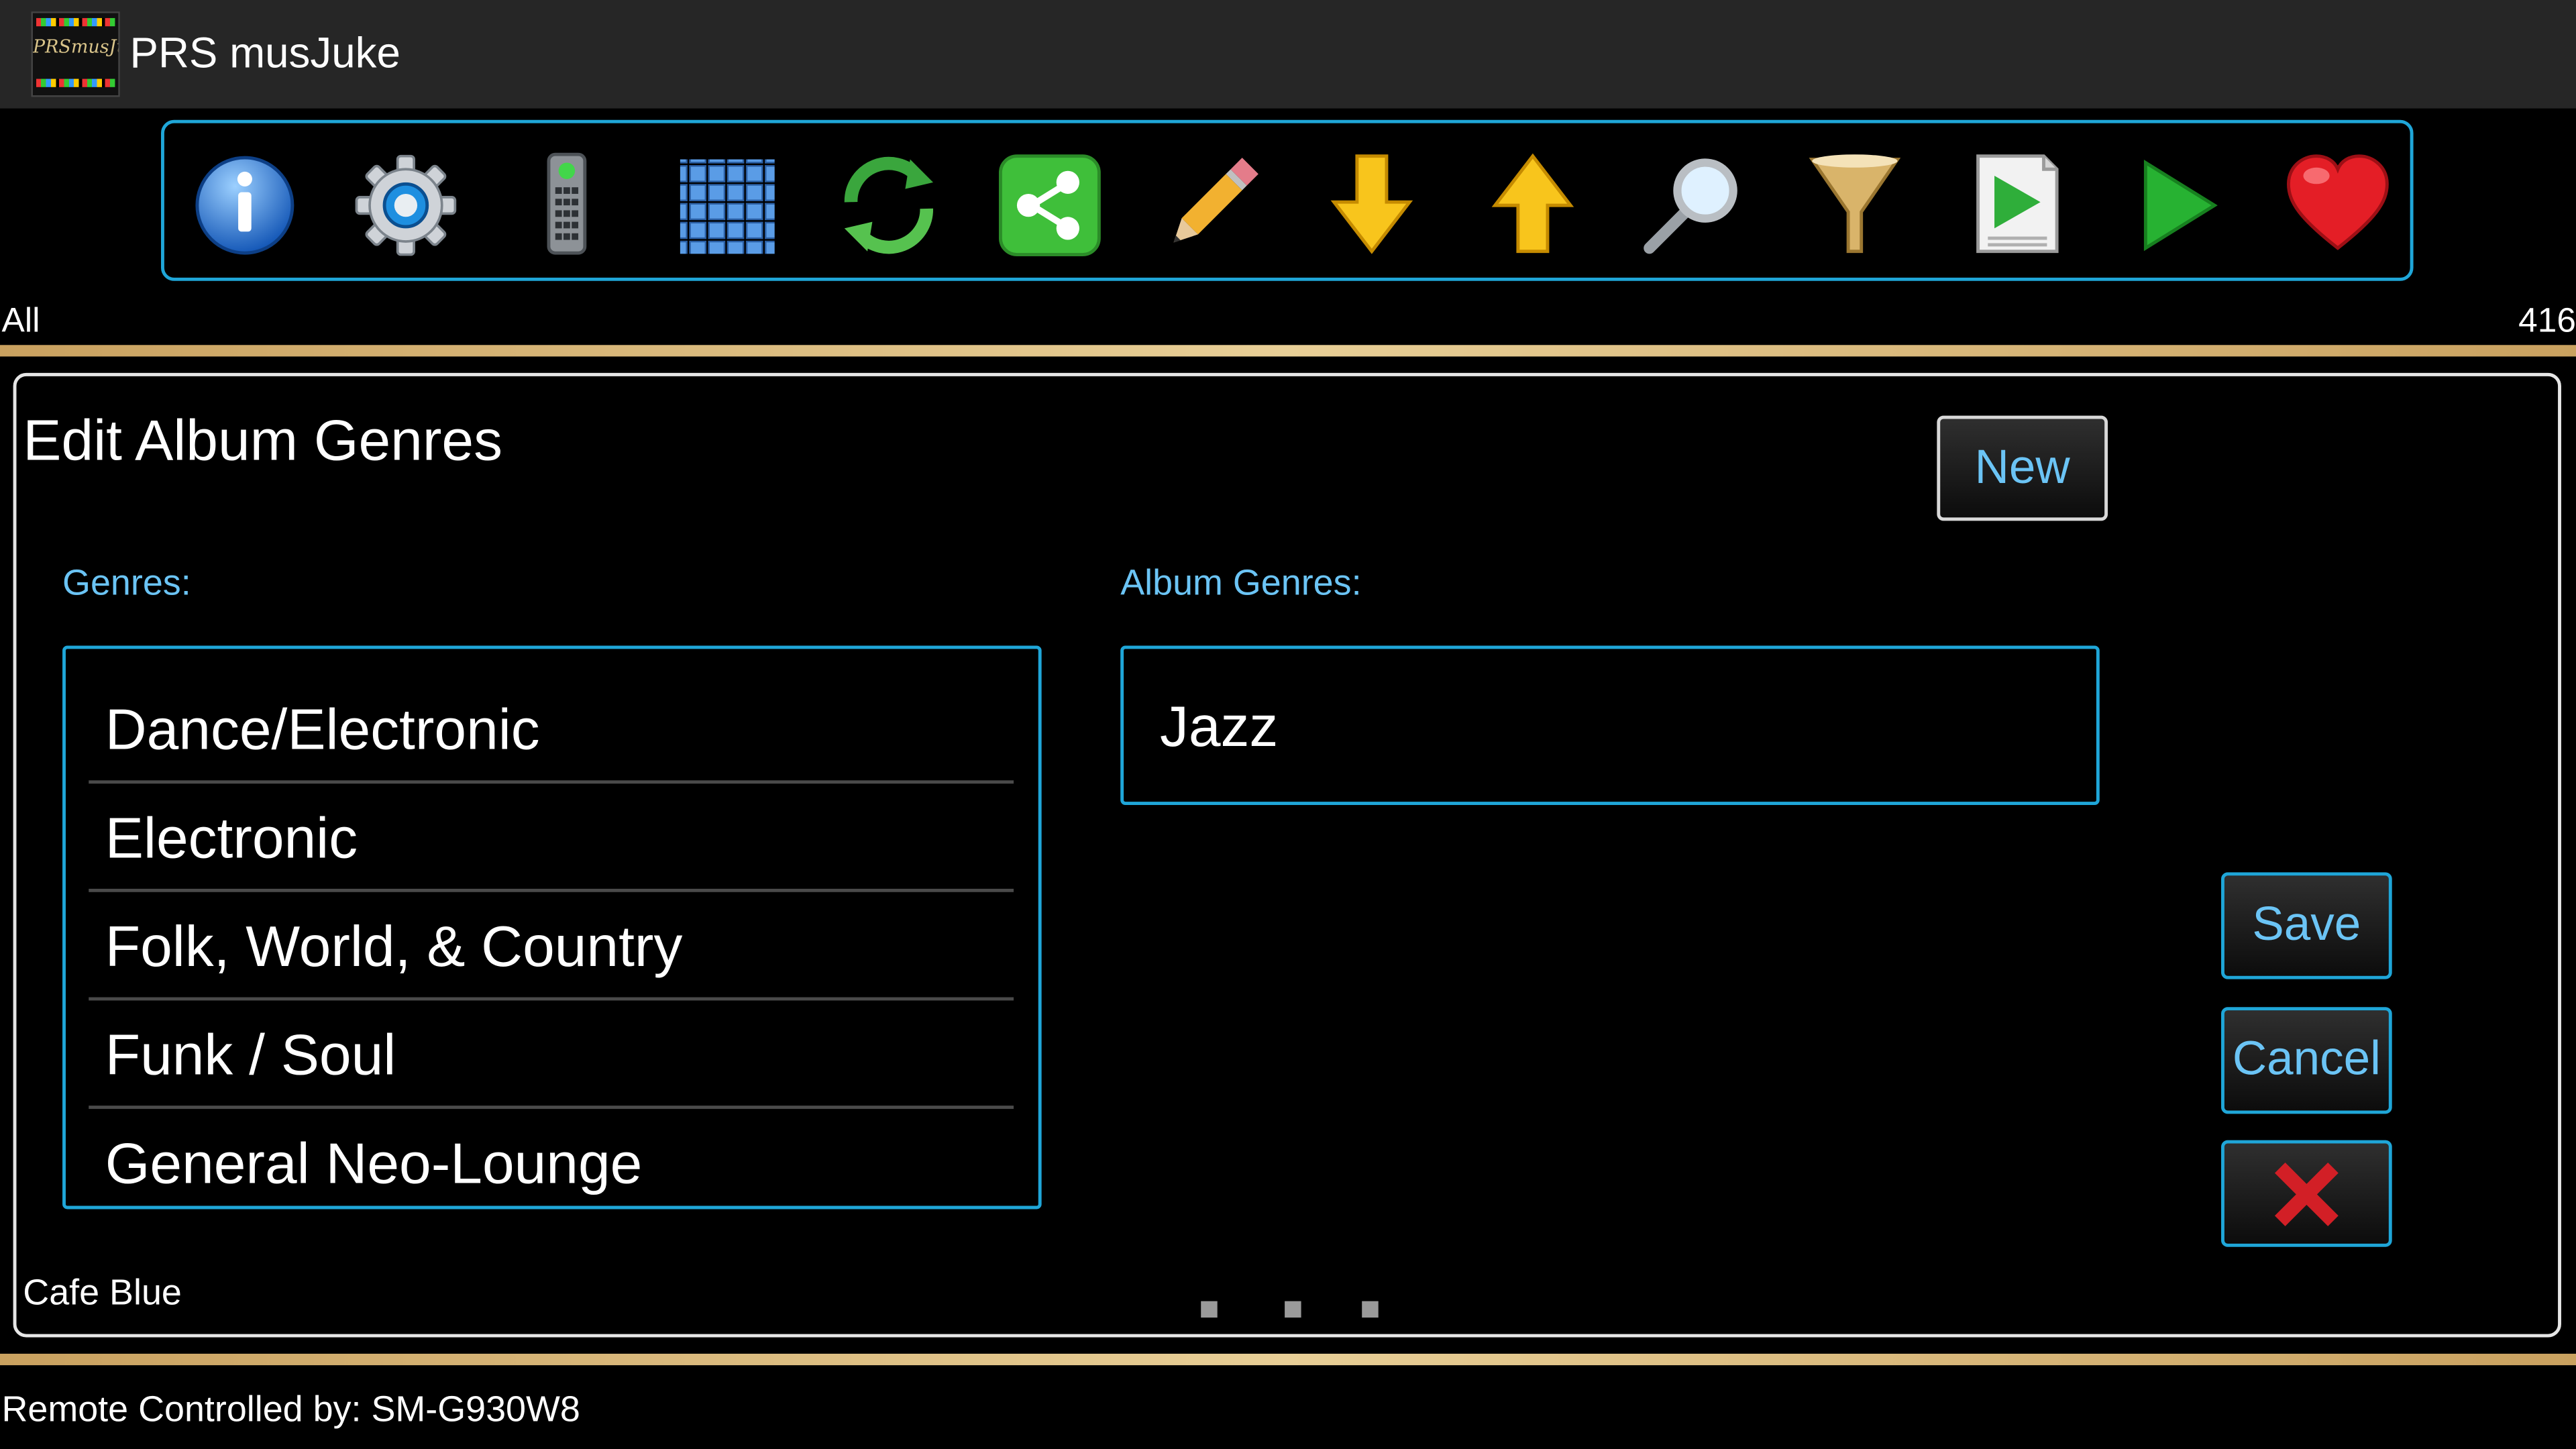 The width and height of the screenshot is (2576, 1449). I want to click on settings-gear-icon, so click(406, 205).